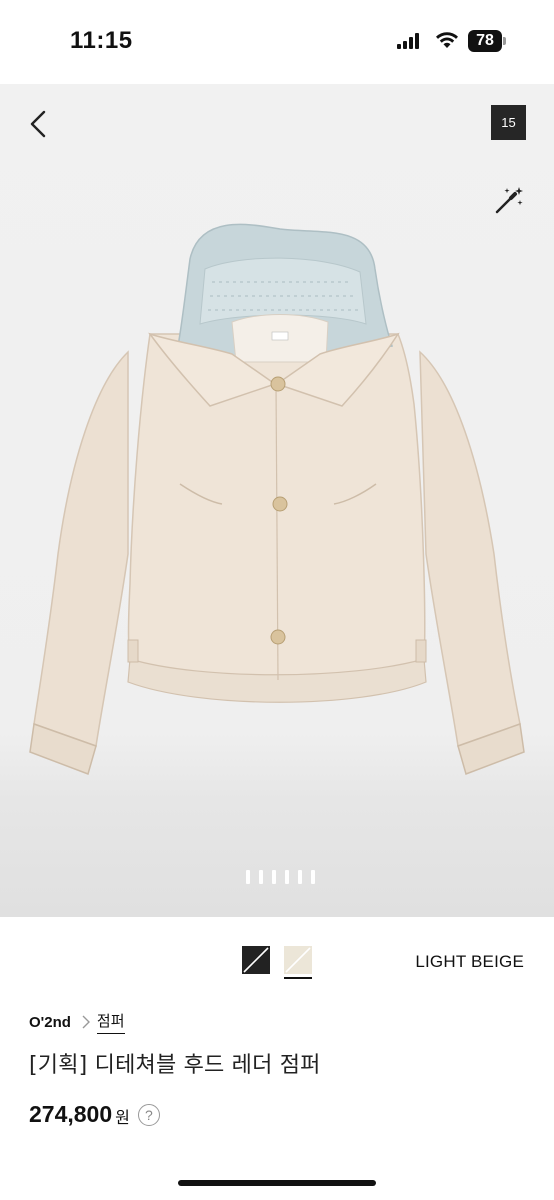 The image size is (554, 1200). I want to click on wifi-icon, so click(447, 40).